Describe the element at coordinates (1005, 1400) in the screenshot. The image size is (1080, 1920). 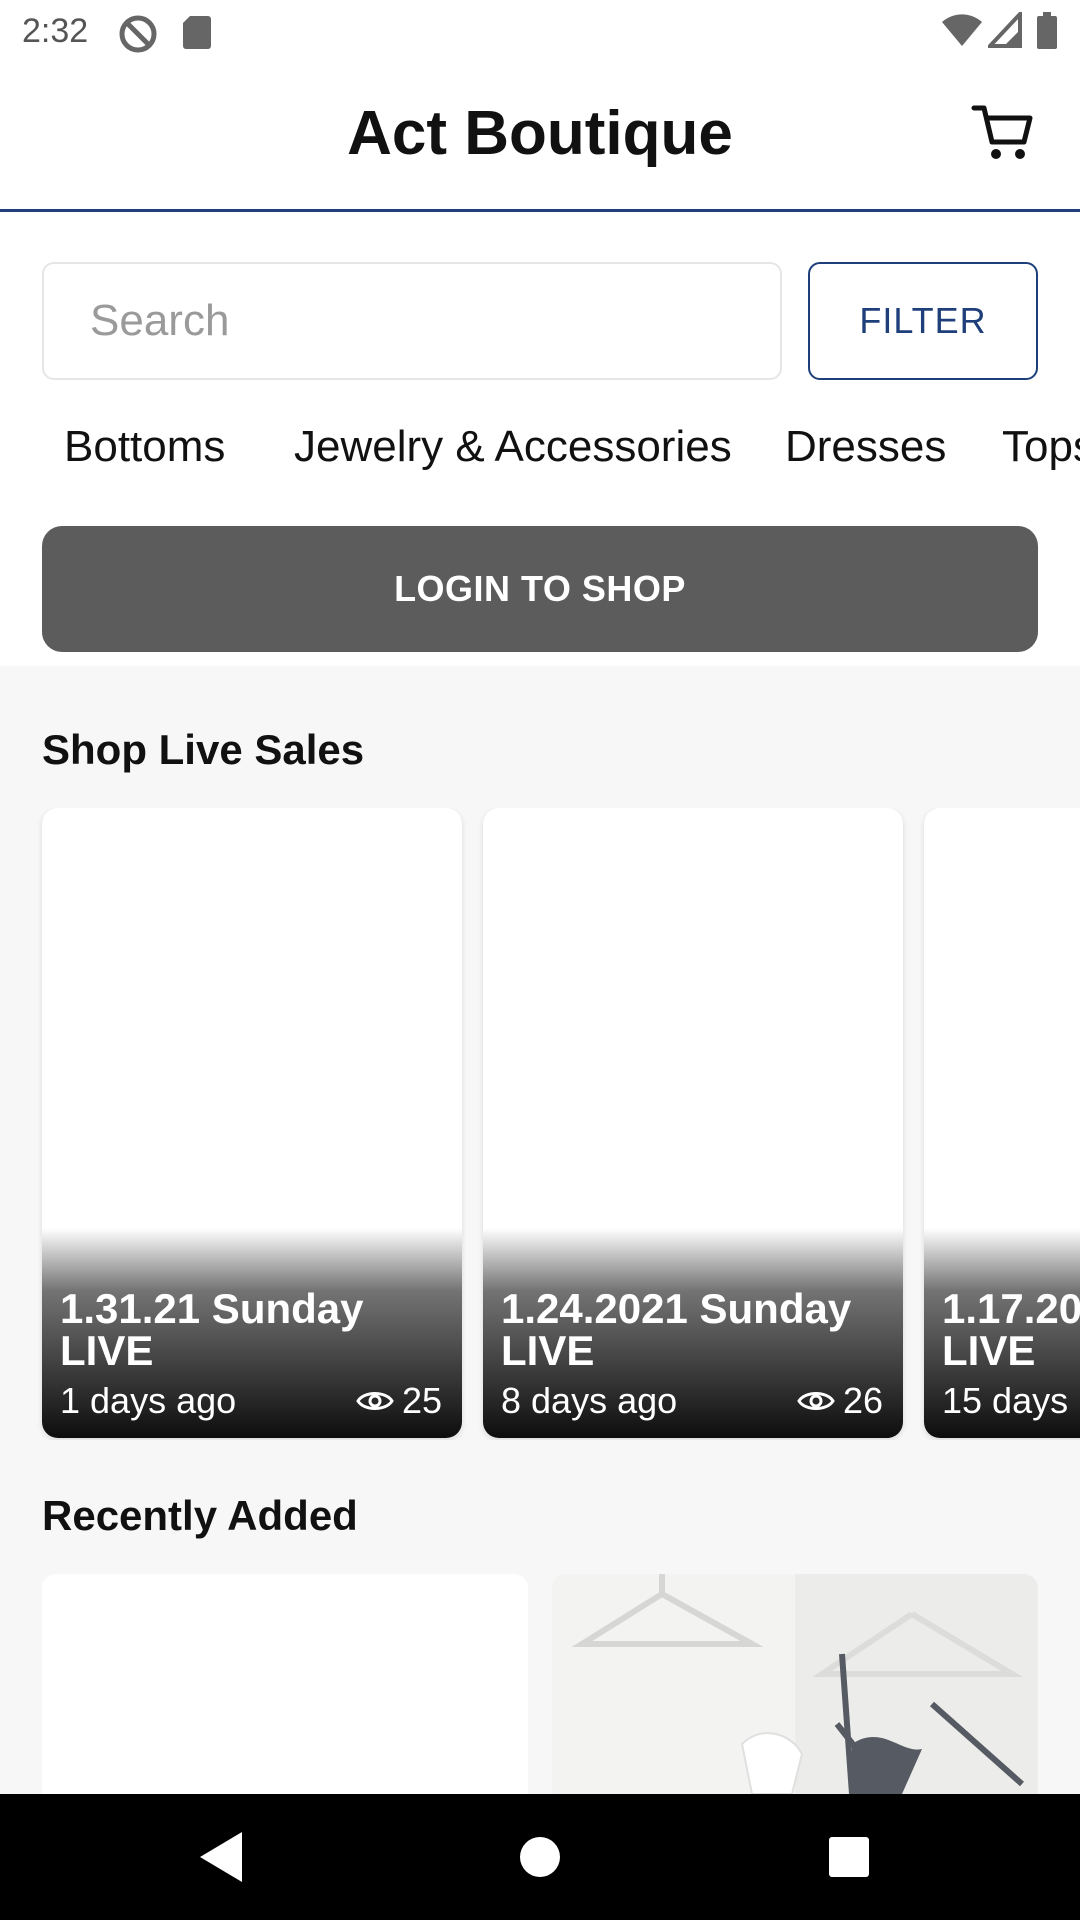
I see `live-sale-date: 15 days` at that location.